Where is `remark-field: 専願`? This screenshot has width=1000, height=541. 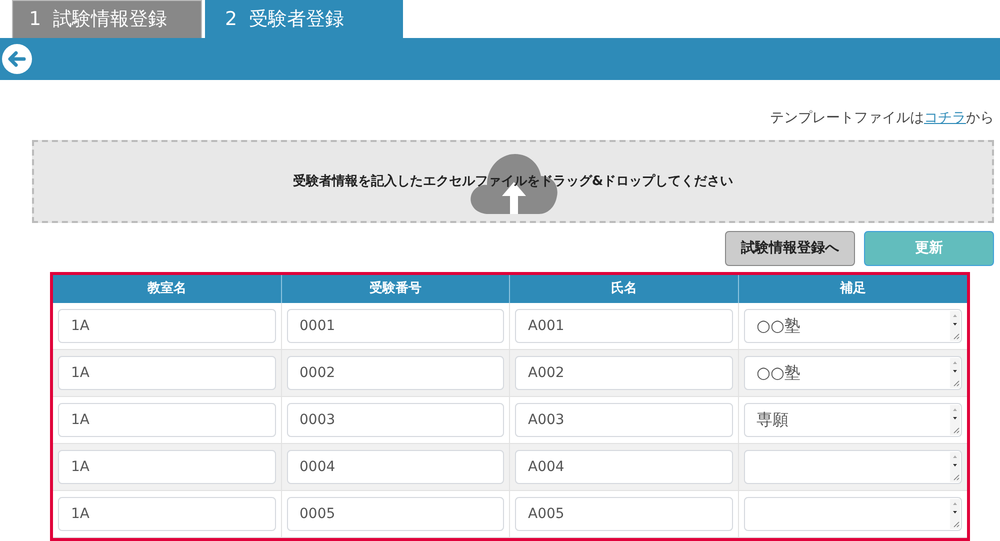
remark-field: 専願 is located at coordinates (853, 420).